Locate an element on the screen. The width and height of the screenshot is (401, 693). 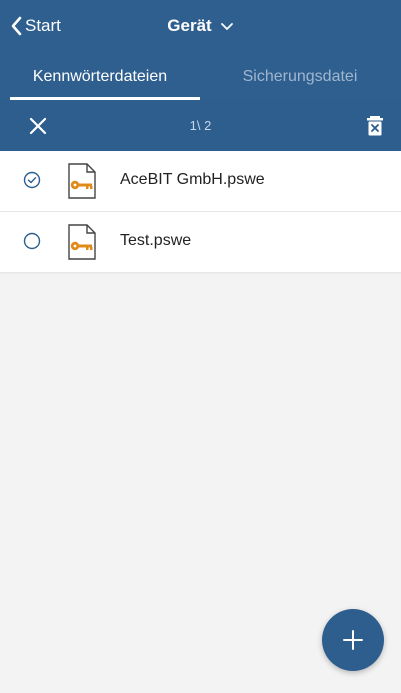
add-file-button is located at coordinates (353, 640).